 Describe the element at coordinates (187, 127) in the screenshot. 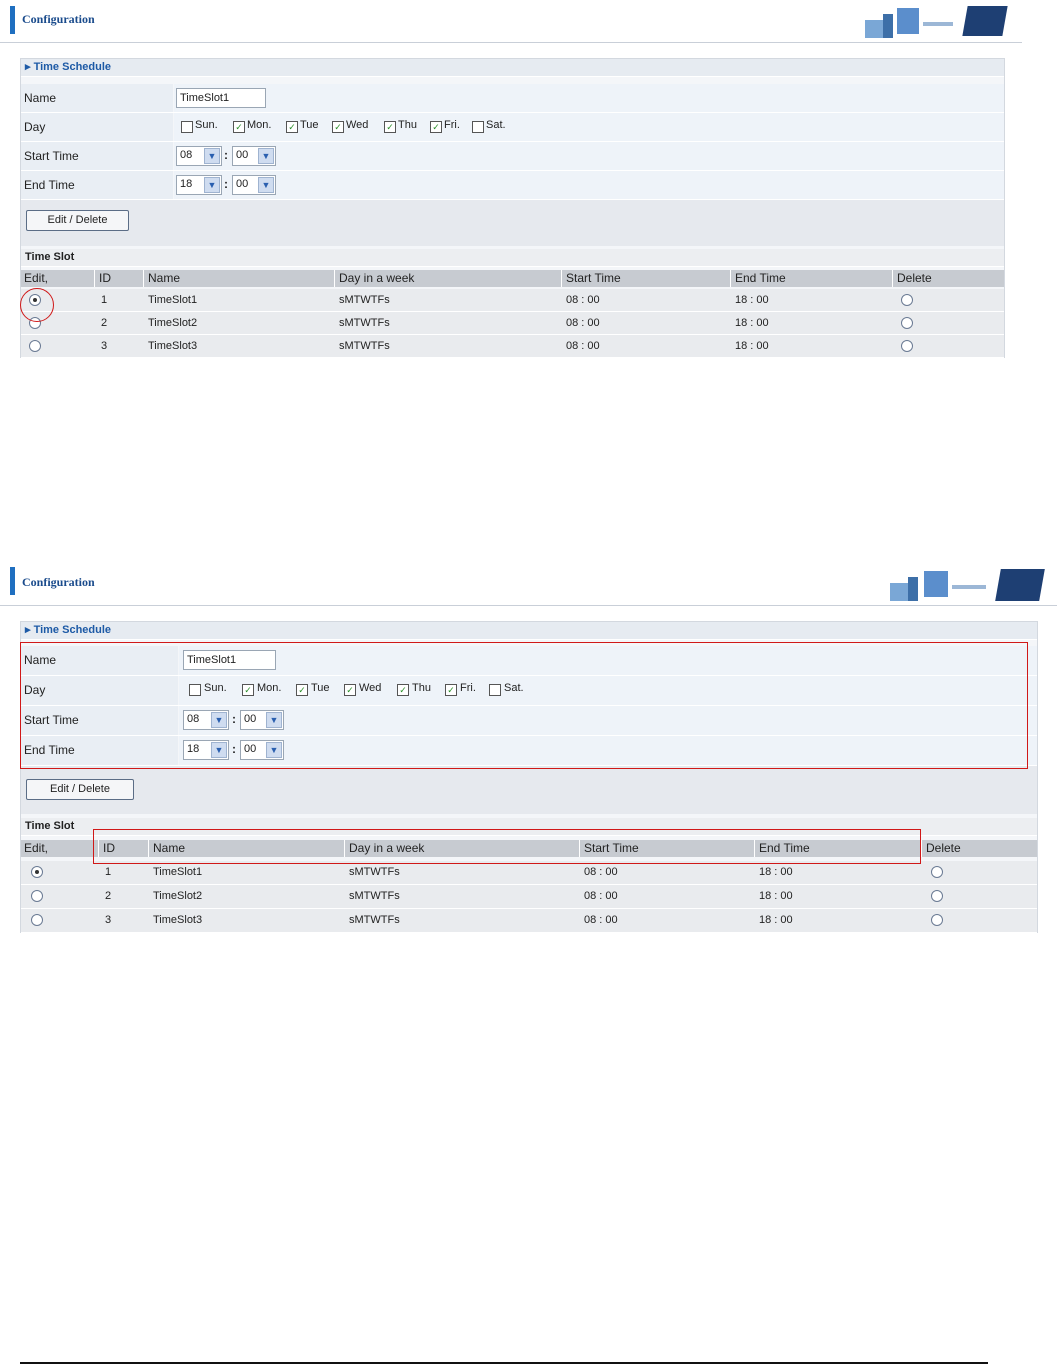

I see `checkbox-sun` at that location.